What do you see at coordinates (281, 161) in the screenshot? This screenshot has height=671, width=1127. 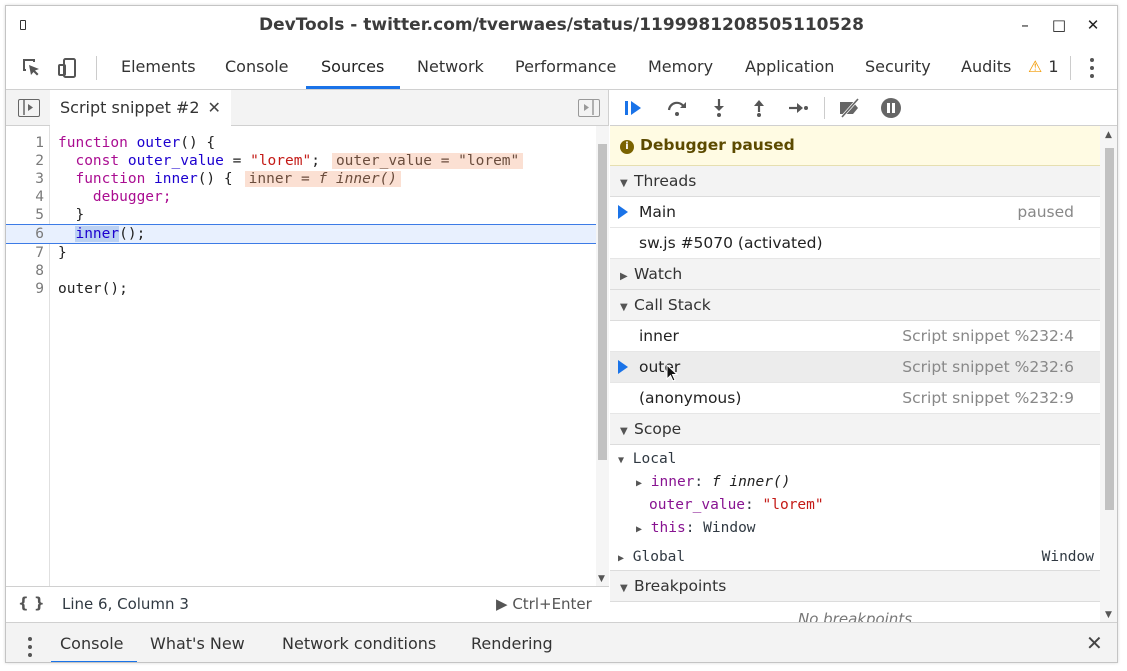 I see `string-literal: "lorem"` at bounding box center [281, 161].